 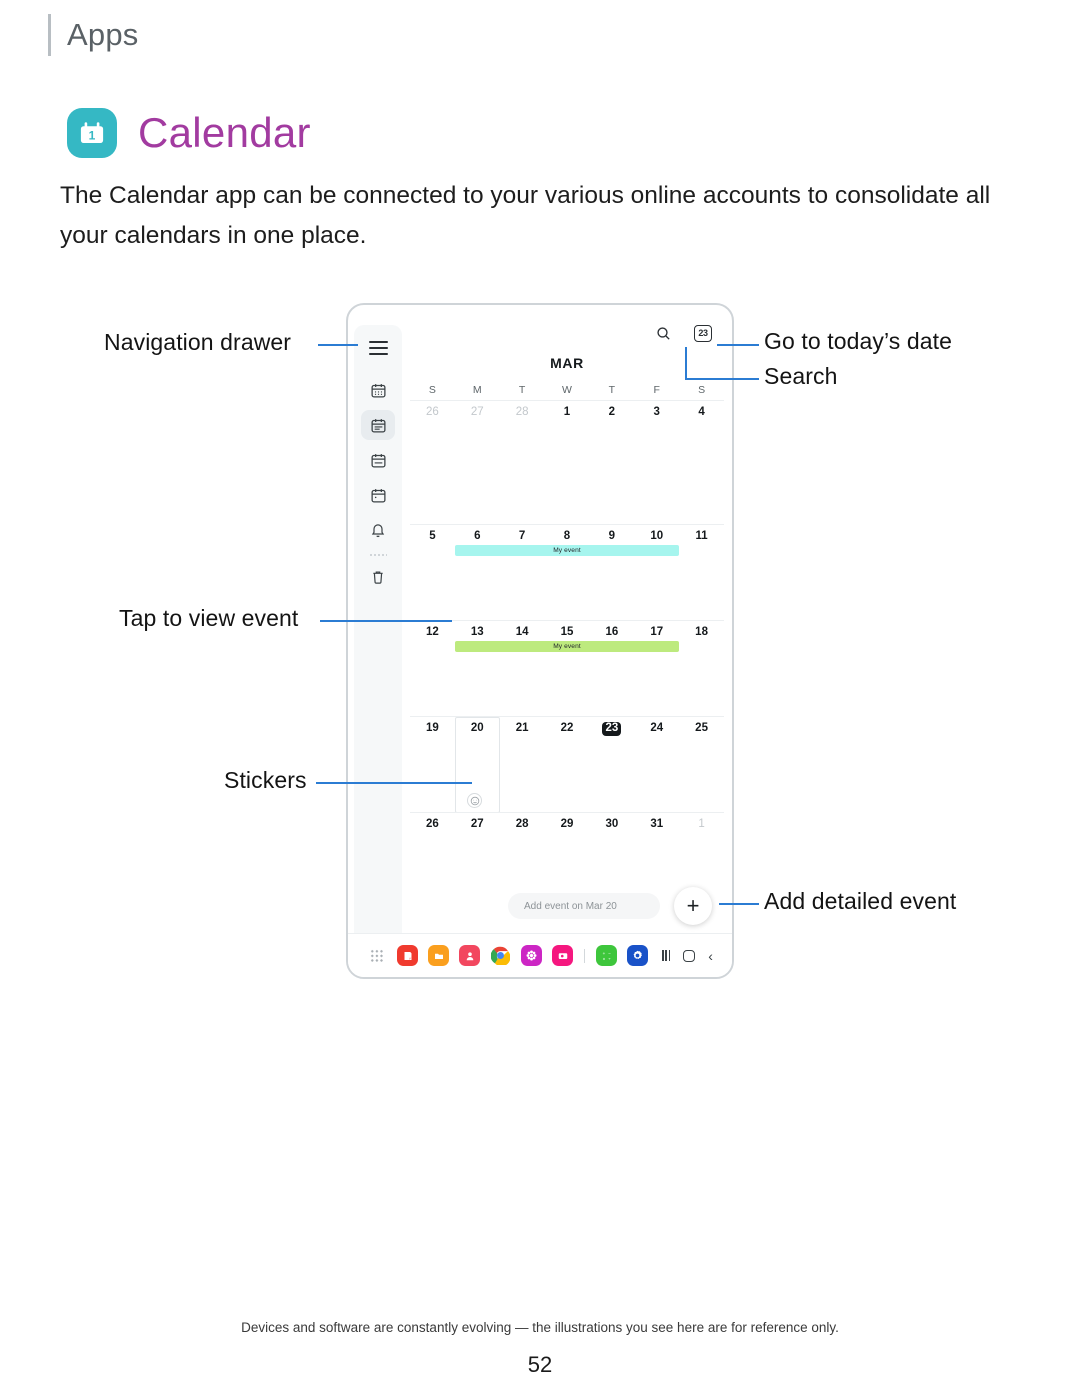 What do you see at coordinates (378, 425) in the screenshot?
I see `month-view-icon` at bounding box center [378, 425].